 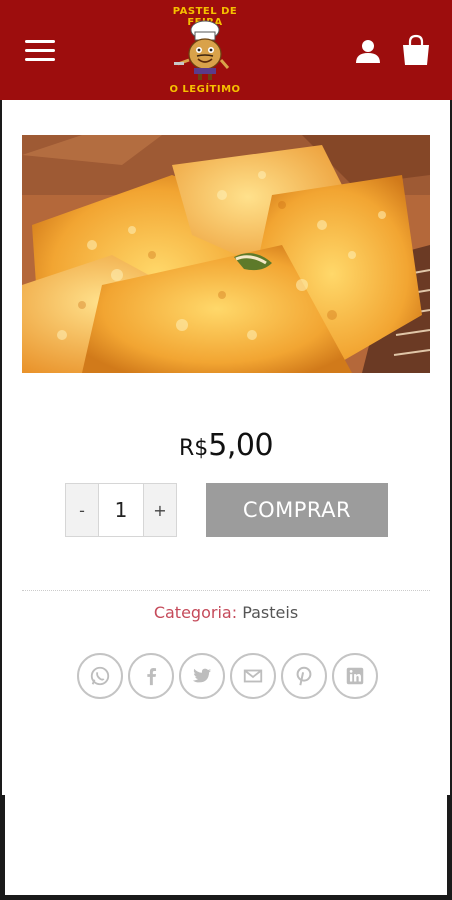 What do you see at coordinates (40, 50) in the screenshot?
I see `hamburger-menu-icon` at bounding box center [40, 50].